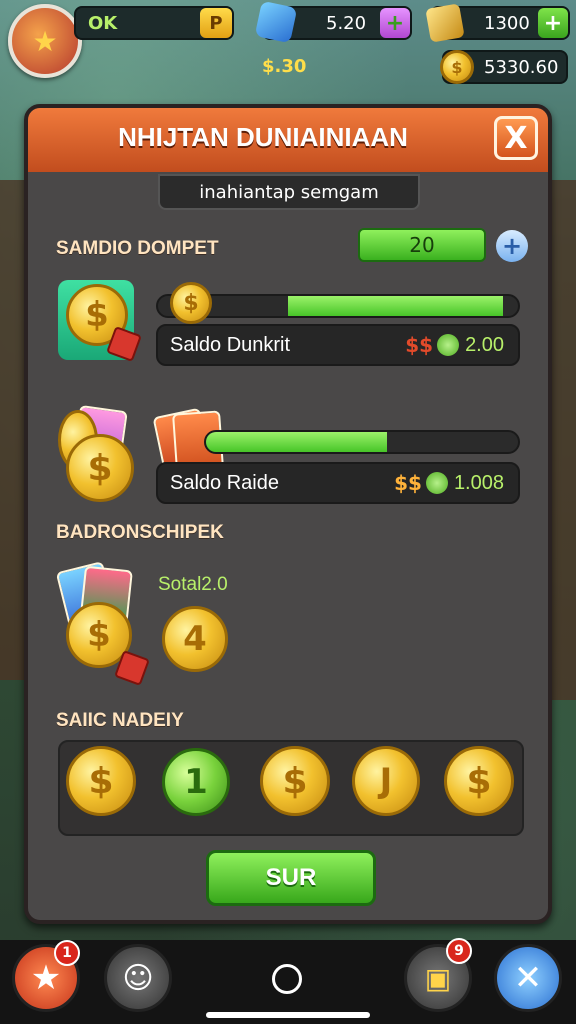 The height and width of the screenshot is (1024, 576). What do you see at coordinates (284, 66) in the screenshot?
I see `hud-sub-amount: $.30` at bounding box center [284, 66].